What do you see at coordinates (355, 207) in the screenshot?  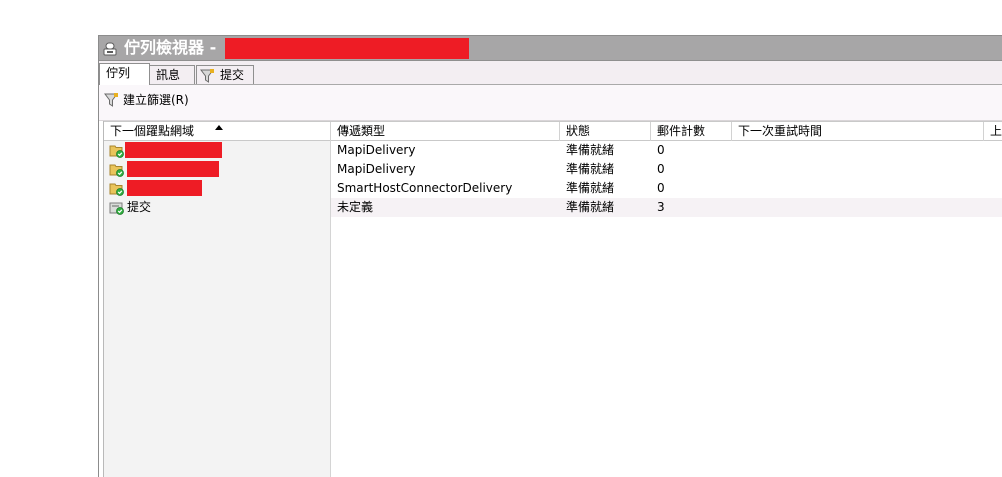 I see `cell-delivery-type: 未定義` at bounding box center [355, 207].